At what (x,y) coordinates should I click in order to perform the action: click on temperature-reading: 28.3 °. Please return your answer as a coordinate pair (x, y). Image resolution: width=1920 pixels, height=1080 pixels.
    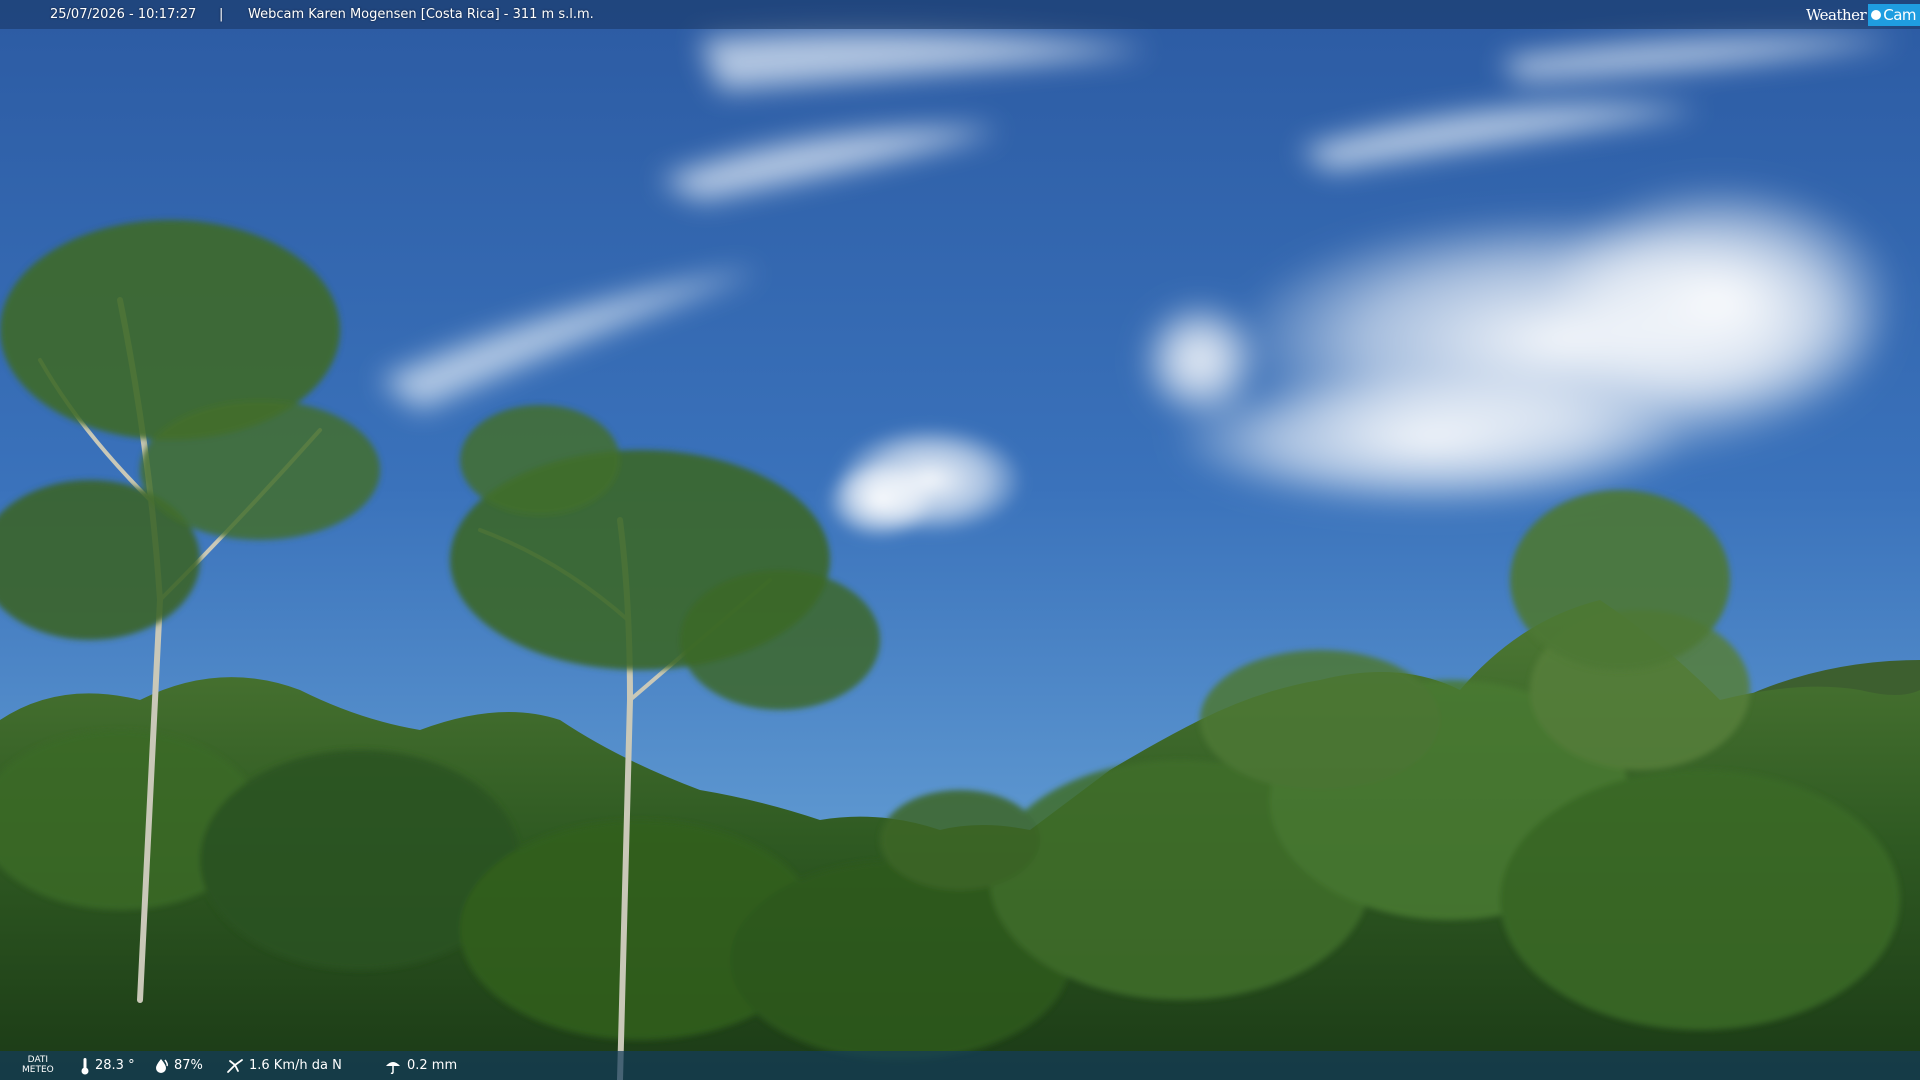
    Looking at the image, I should click on (107, 1065).